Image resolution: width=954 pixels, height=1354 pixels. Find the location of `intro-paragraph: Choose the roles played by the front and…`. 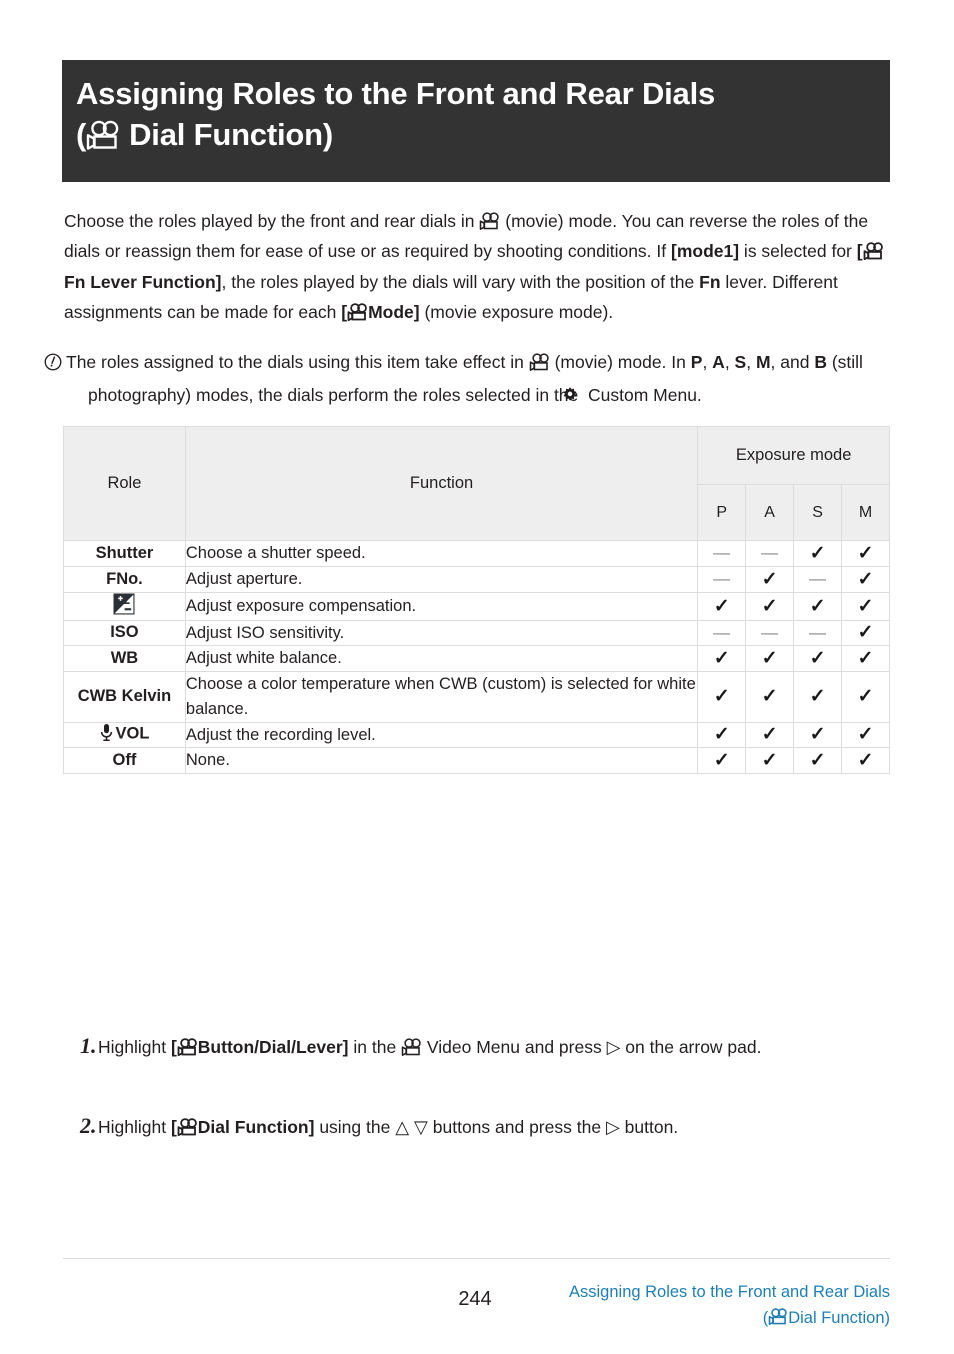

intro-paragraph: Choose the roles played by the front and… is located at coordinates (478, 266).